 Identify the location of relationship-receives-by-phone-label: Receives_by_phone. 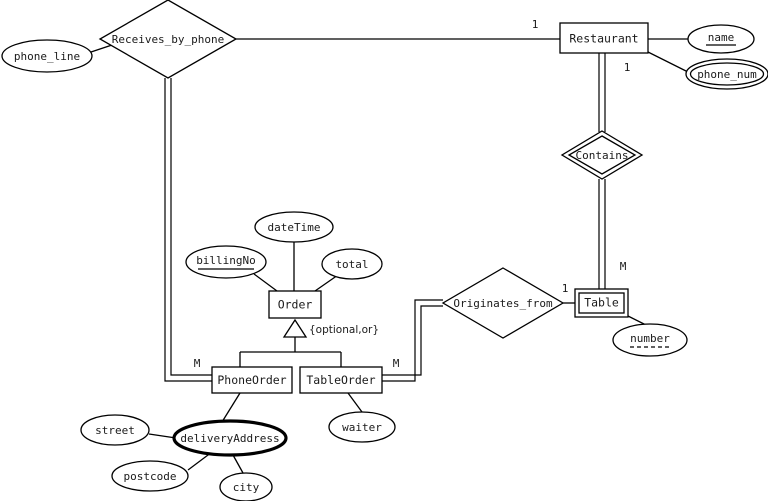
(168, 39).